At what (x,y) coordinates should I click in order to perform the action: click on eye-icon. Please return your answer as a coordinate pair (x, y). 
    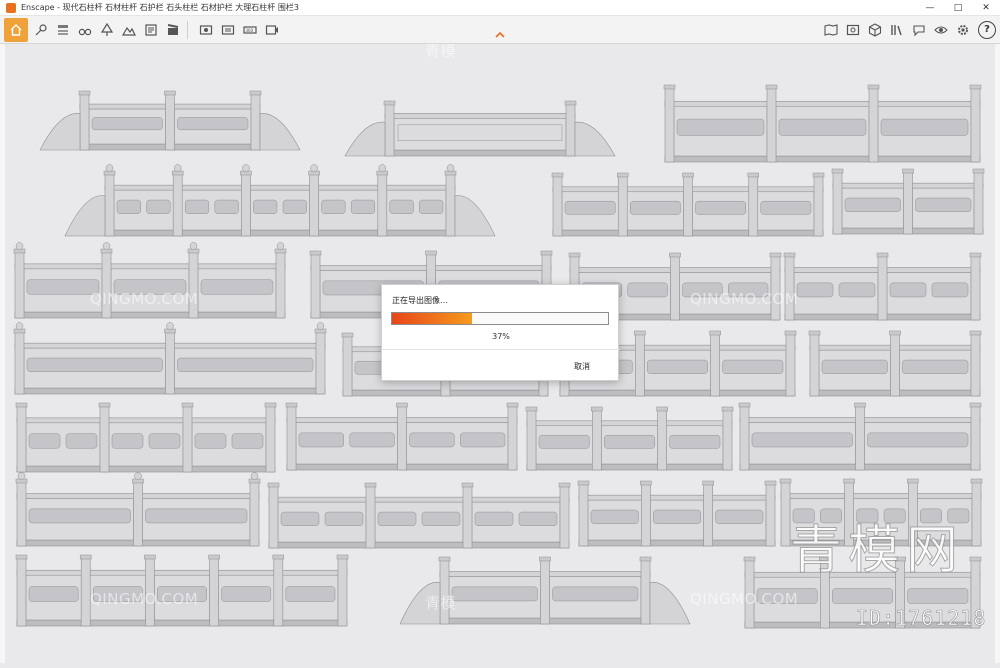
    Looking at the image, I should click on (941, 29).